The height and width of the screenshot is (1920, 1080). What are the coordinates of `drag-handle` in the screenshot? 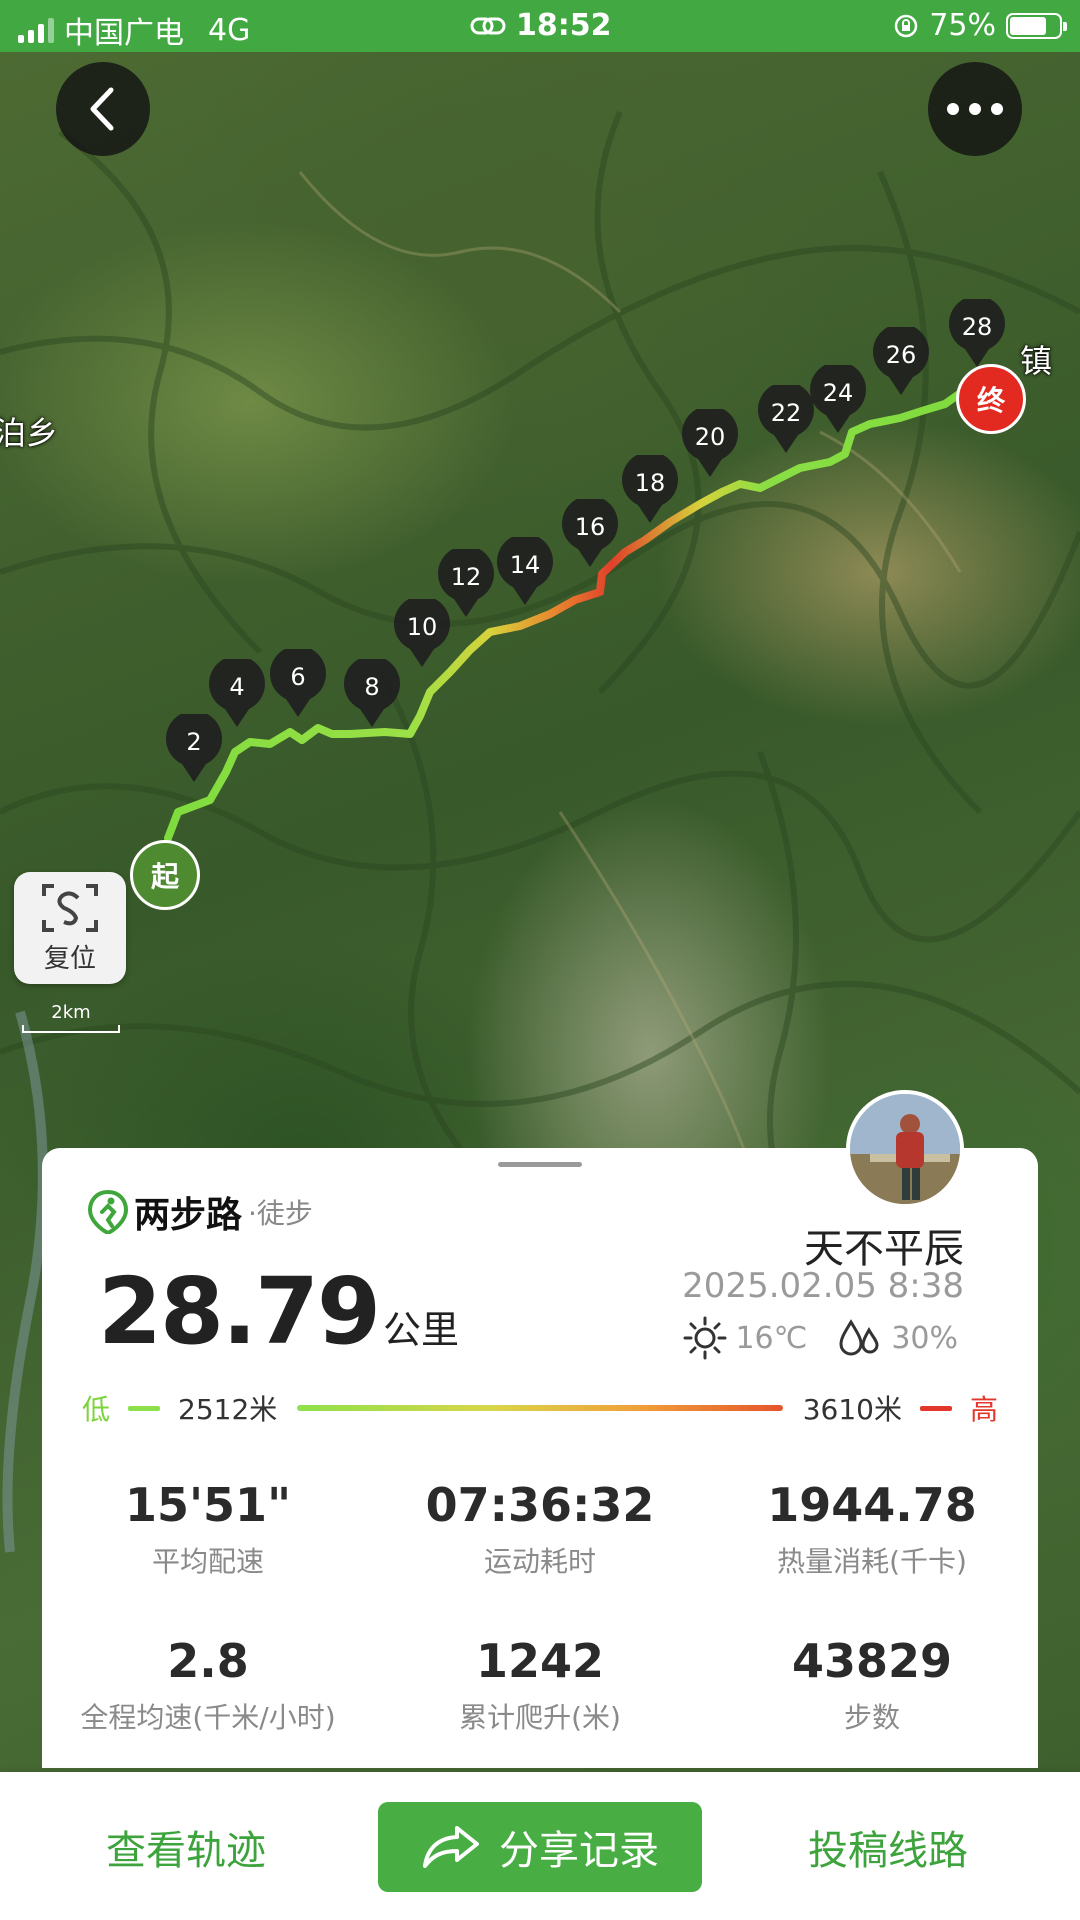 It's located at (540, 1164).